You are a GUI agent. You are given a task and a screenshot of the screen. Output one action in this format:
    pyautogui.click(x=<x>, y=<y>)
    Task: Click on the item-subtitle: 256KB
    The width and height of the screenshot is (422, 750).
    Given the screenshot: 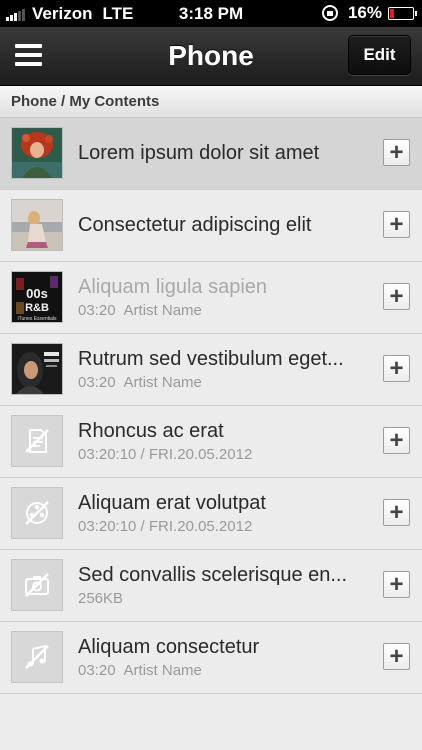 What is the action you would take?
    pyautogui.click(x=101, y=598)
    